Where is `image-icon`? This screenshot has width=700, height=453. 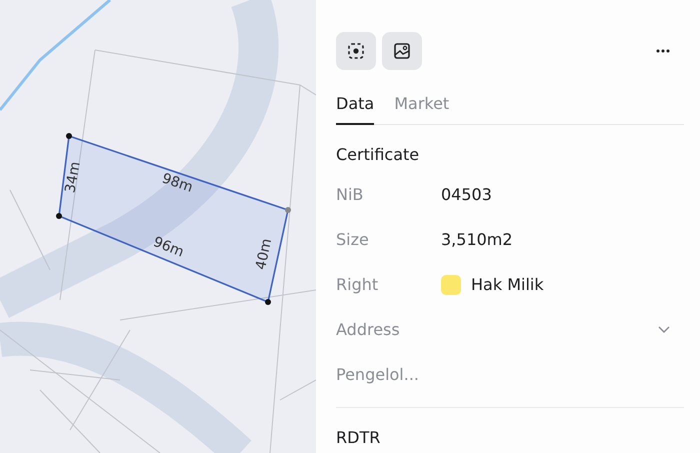 image-icon is located at coordinates (402, 51).